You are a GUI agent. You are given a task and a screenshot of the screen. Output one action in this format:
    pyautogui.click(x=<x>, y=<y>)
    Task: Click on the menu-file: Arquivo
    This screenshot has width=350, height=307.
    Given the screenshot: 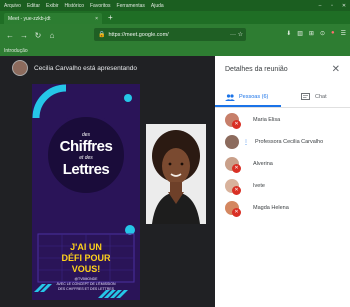 What is the action you would take?
    pyautogui.click(x=12, y=6)
    